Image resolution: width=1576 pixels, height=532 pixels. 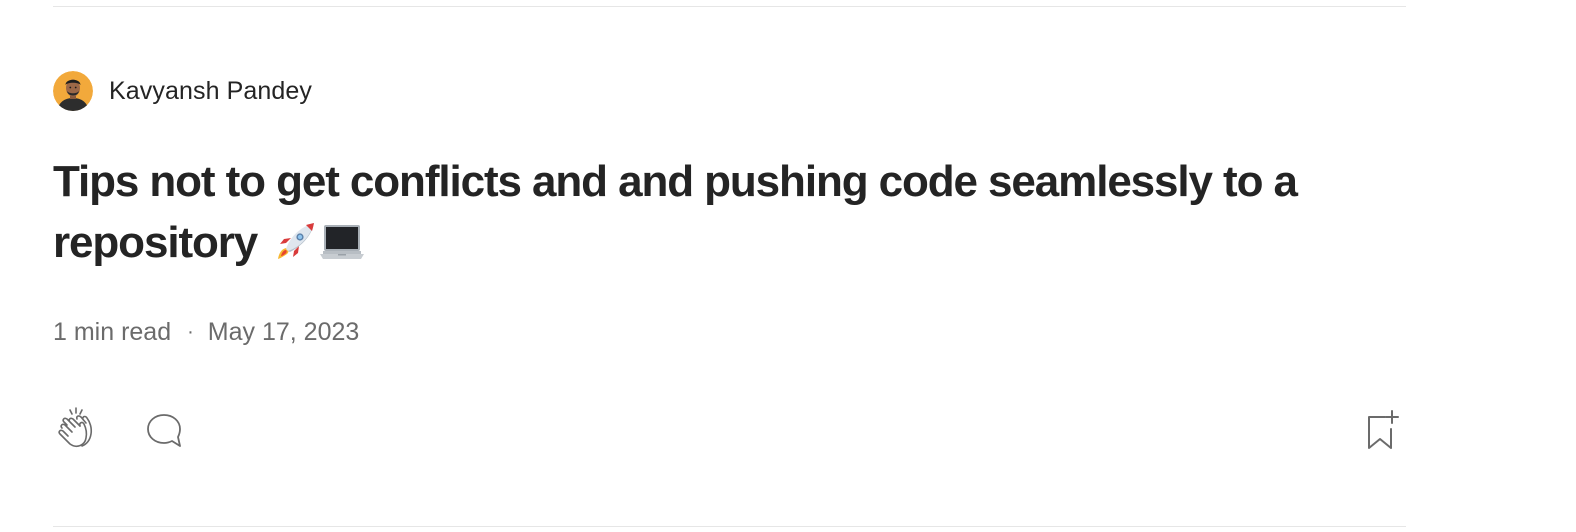 I want to click on author-avatar, so click(x=73, y=91).